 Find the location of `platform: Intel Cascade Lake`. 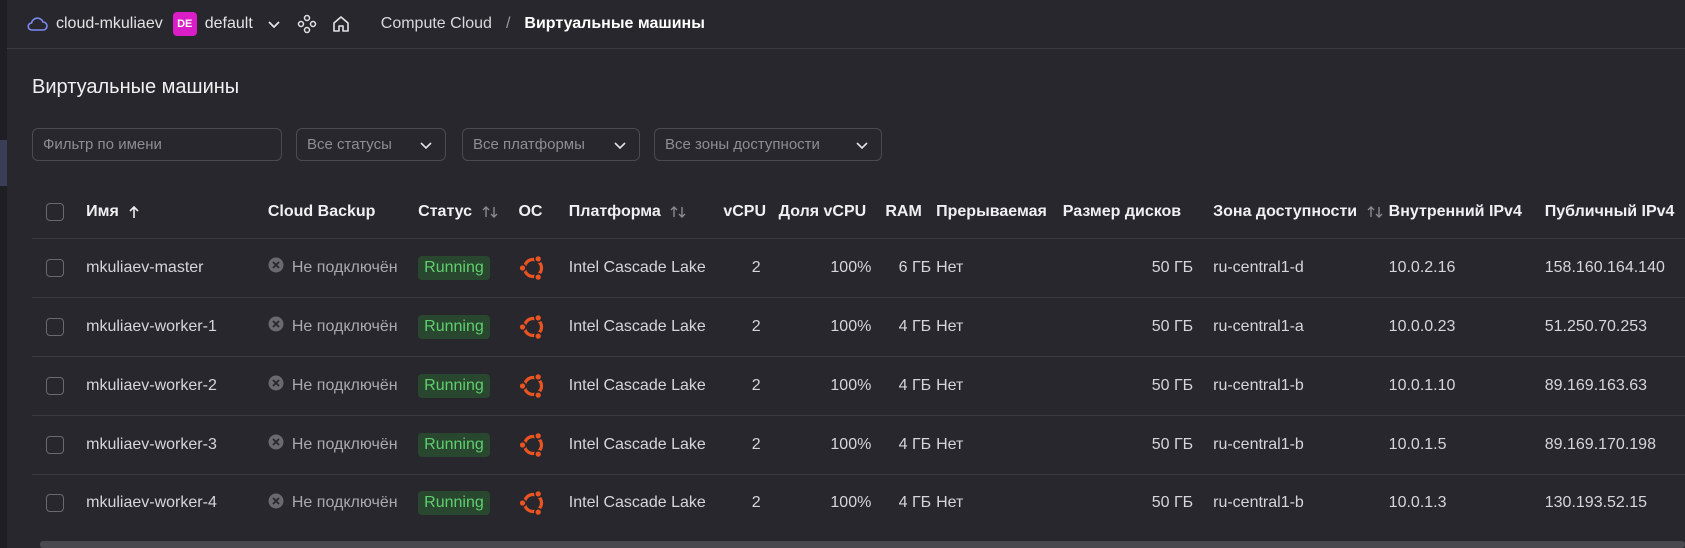

platform: Intel Cascade Lake is located at coordinates (637, 503).